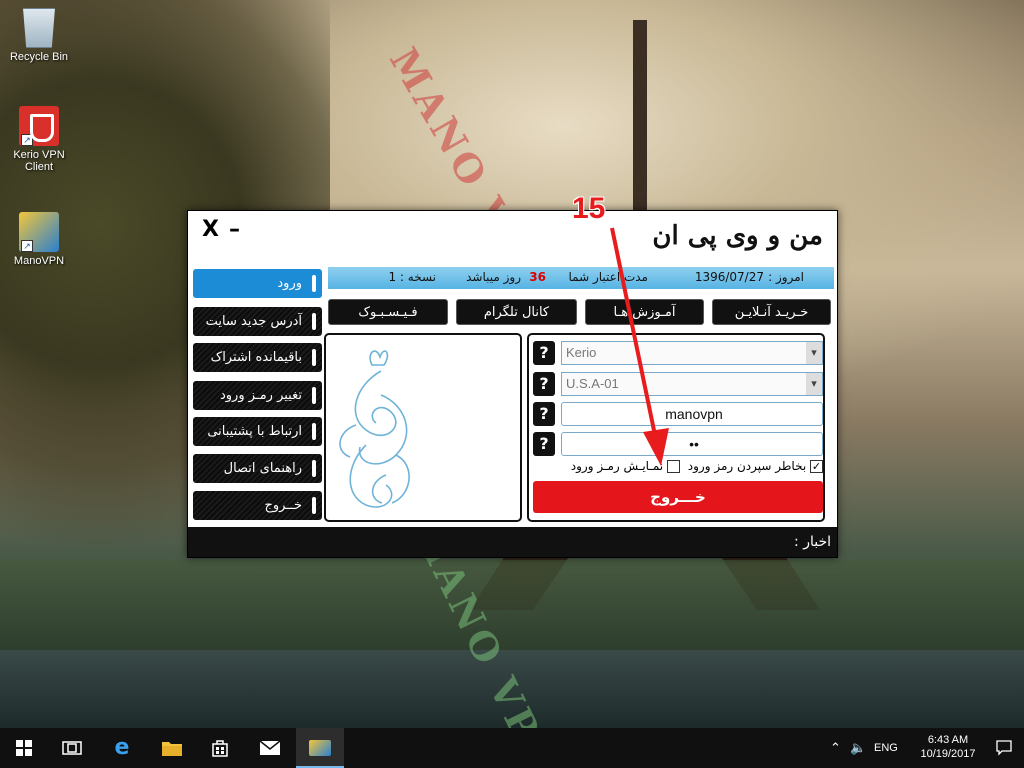  What do you see at coordinates (816, 466) in the screenshot?
I see `remember-password-checkbox: ✓` at bounding box center [816, 466].